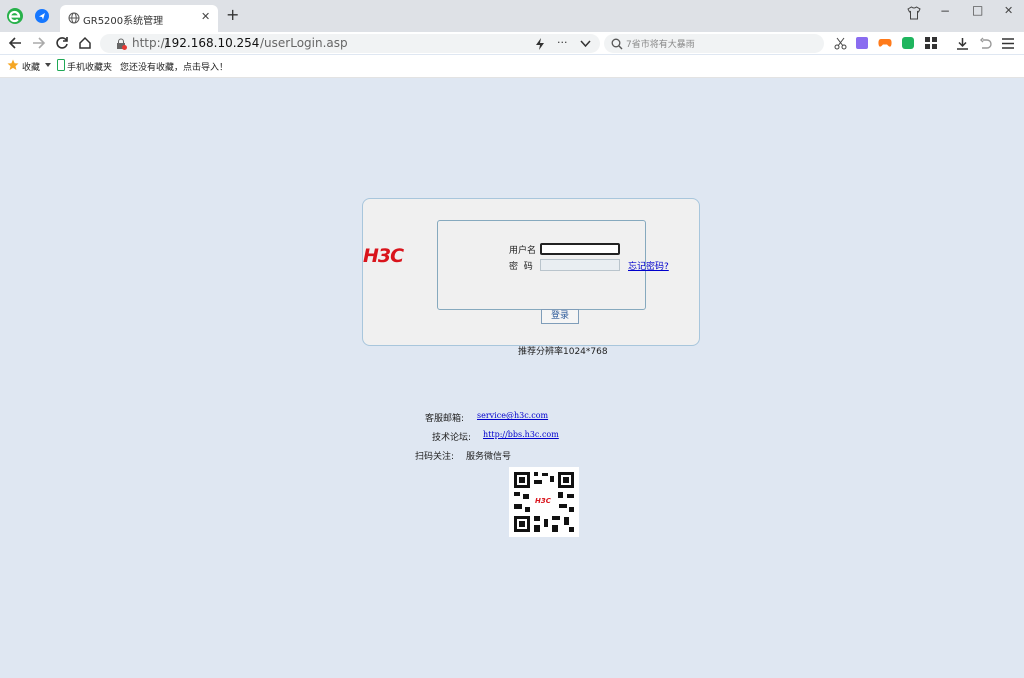 The image size is (1024, 678). I want to click on chat-app-icon, so click(908, 43).